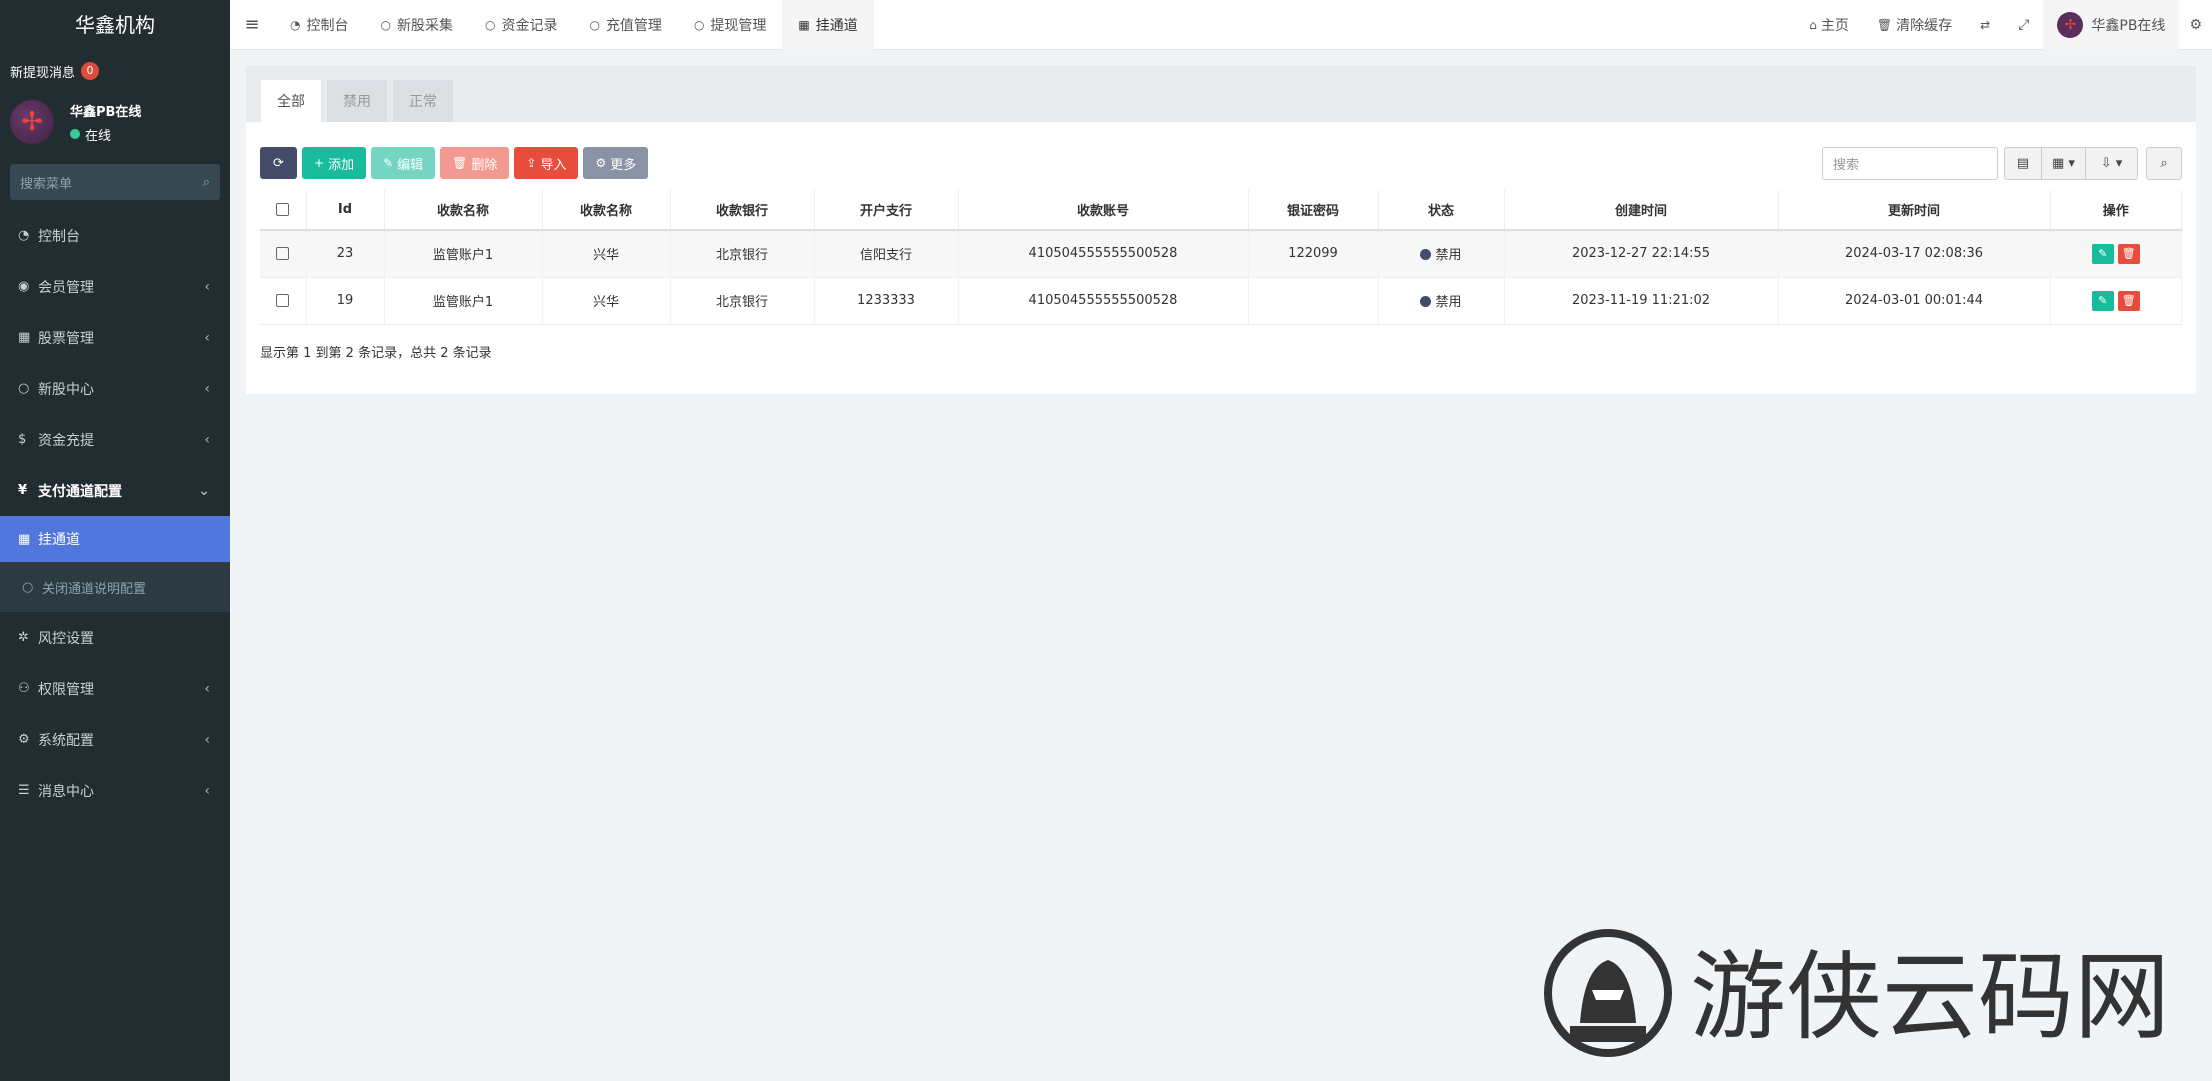 The height and width of the screenshot is (1081, 2212). I want to click on col-password: 银证密码, so click(1313, 210).